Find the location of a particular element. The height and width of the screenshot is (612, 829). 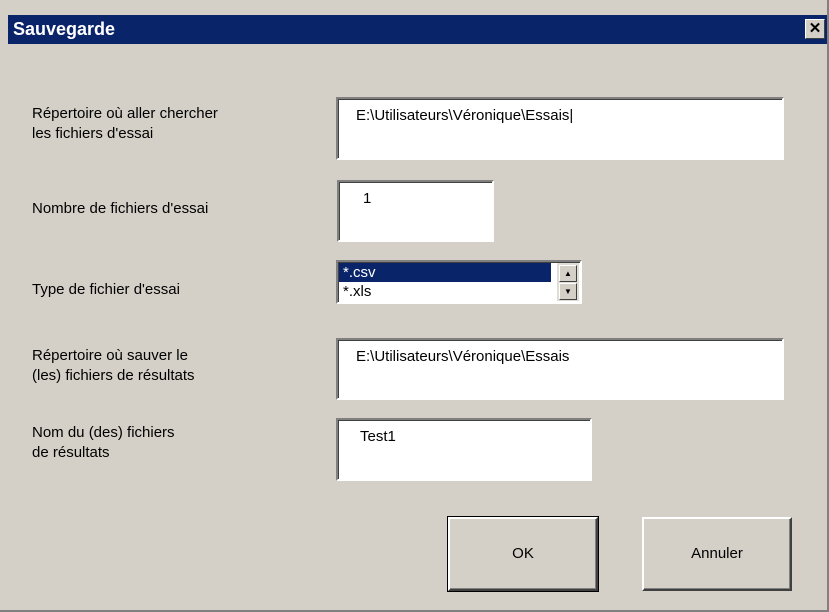

file-count-label: Nombre de fichiers d'essai is located at coordinates (120, 208).